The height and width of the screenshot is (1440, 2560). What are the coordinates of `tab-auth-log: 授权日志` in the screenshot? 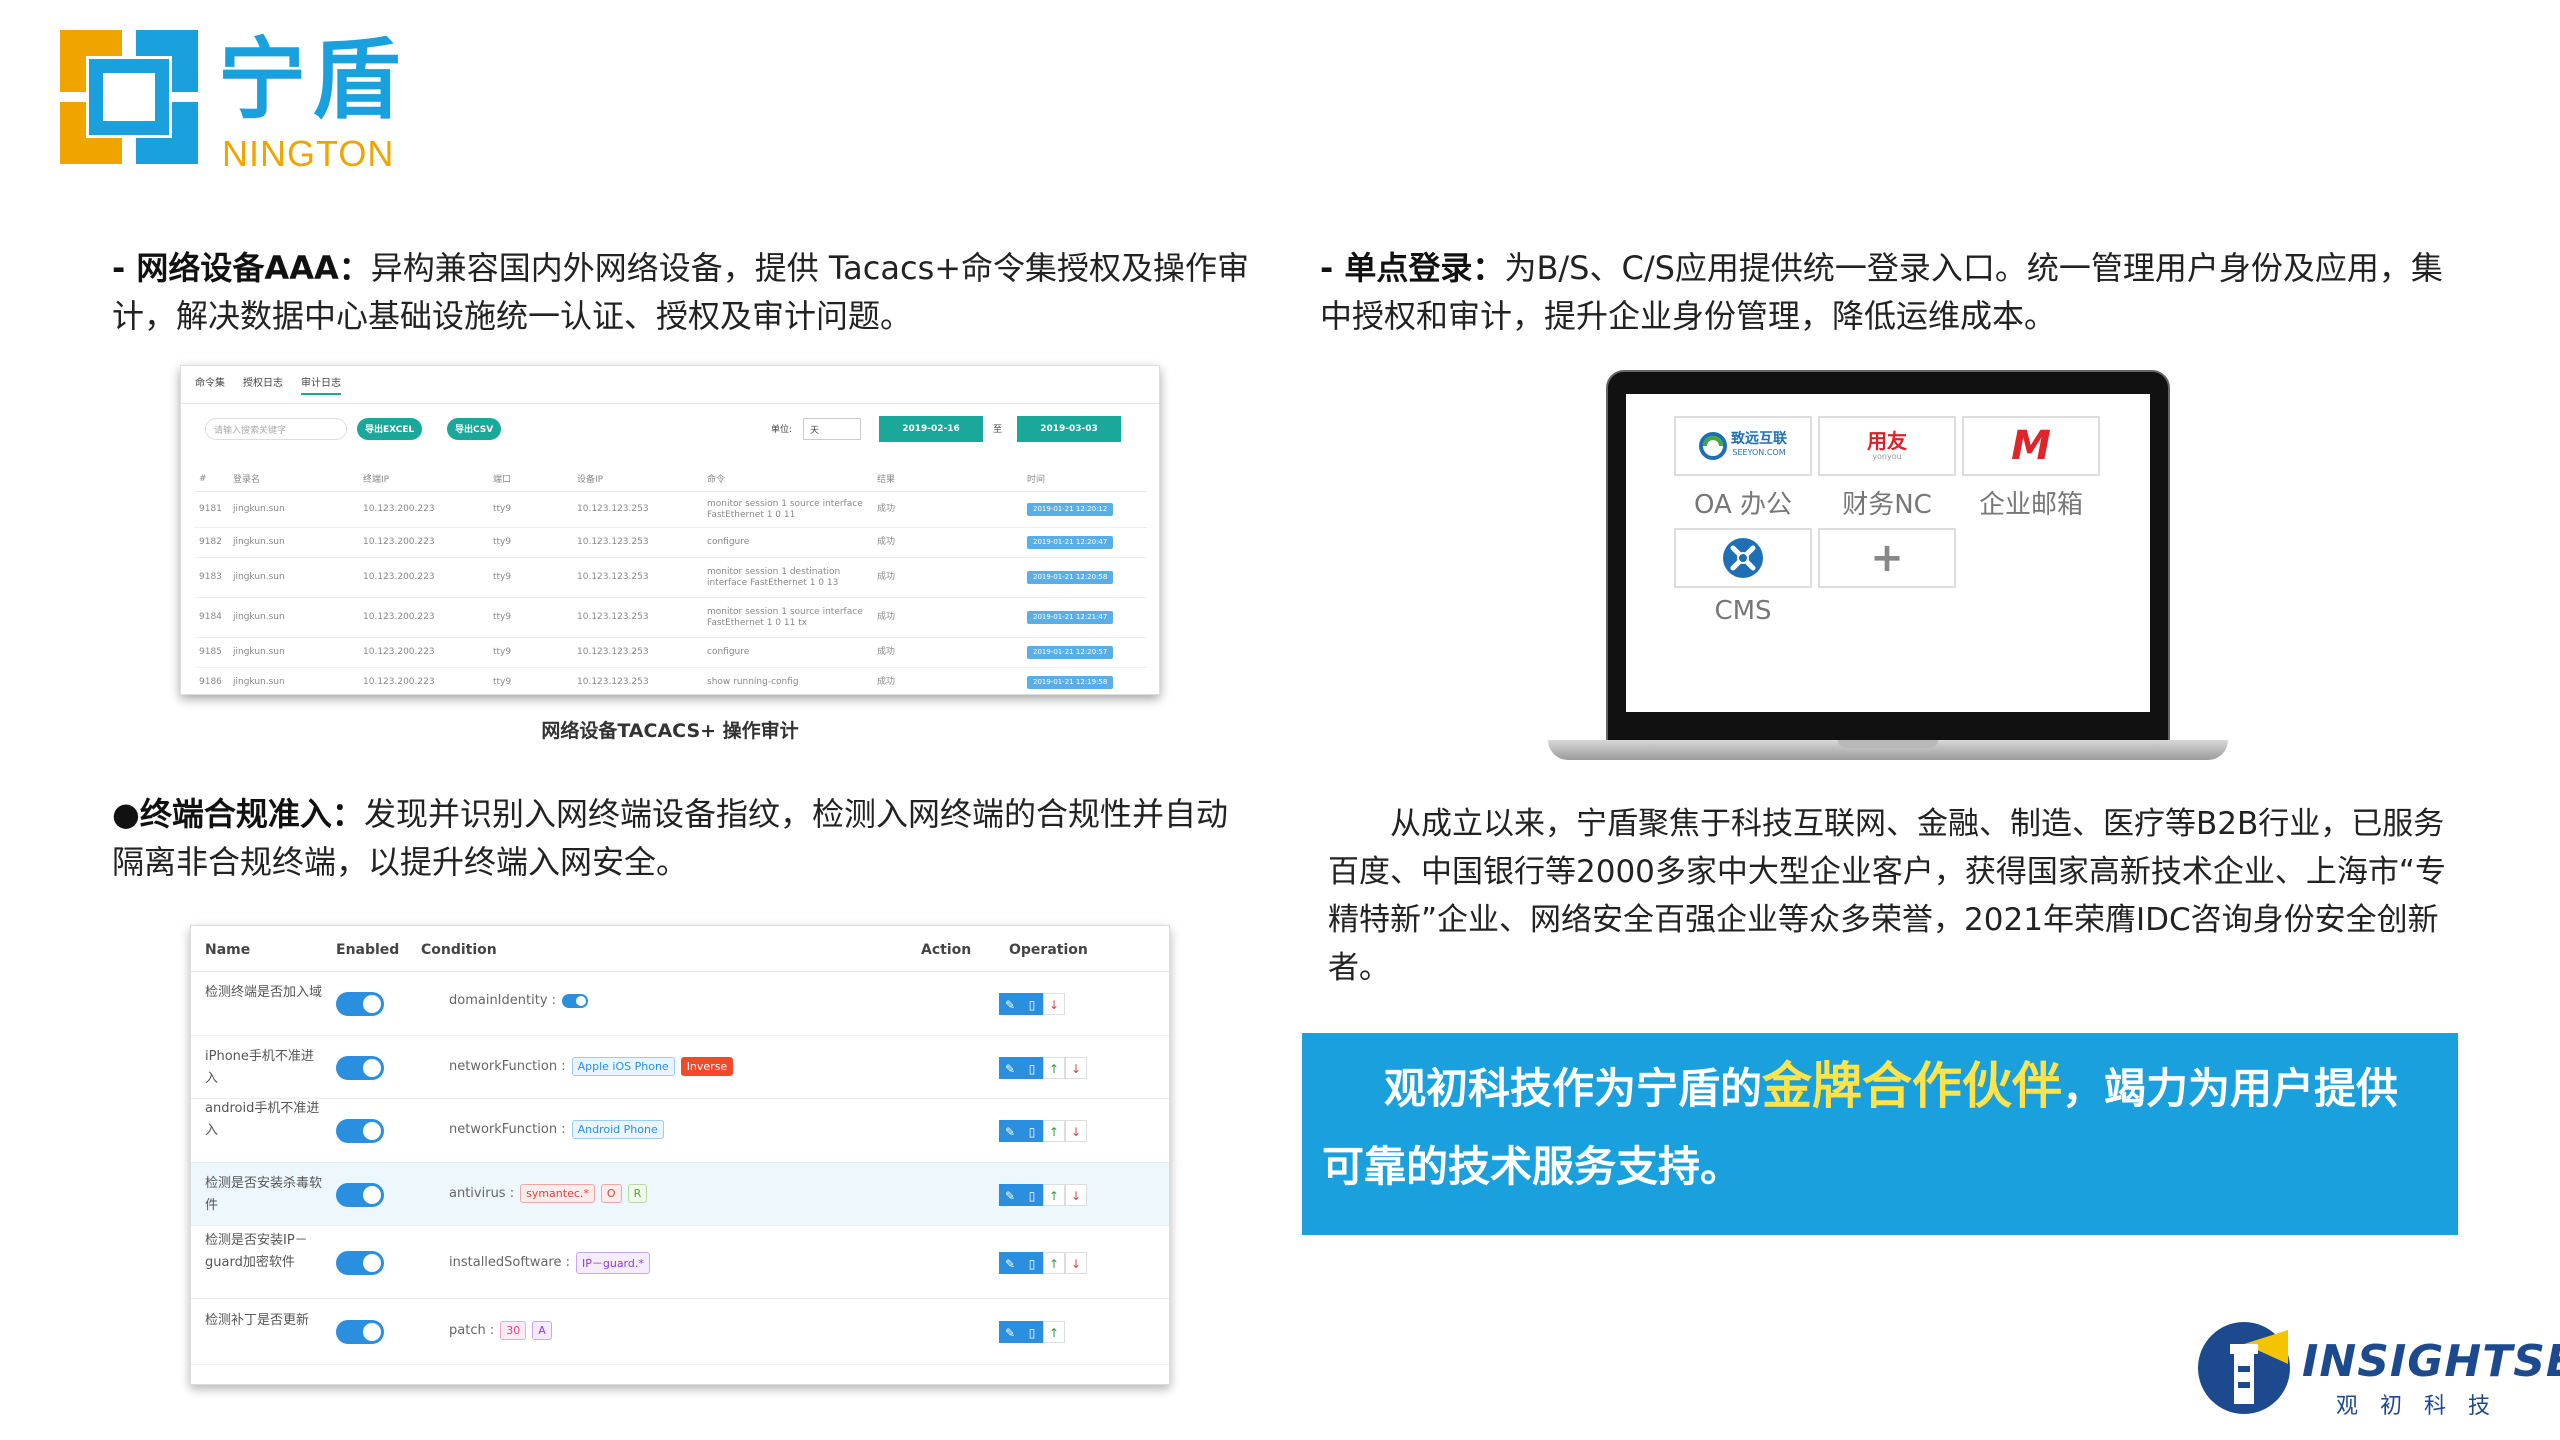 It's located at (263, 384).